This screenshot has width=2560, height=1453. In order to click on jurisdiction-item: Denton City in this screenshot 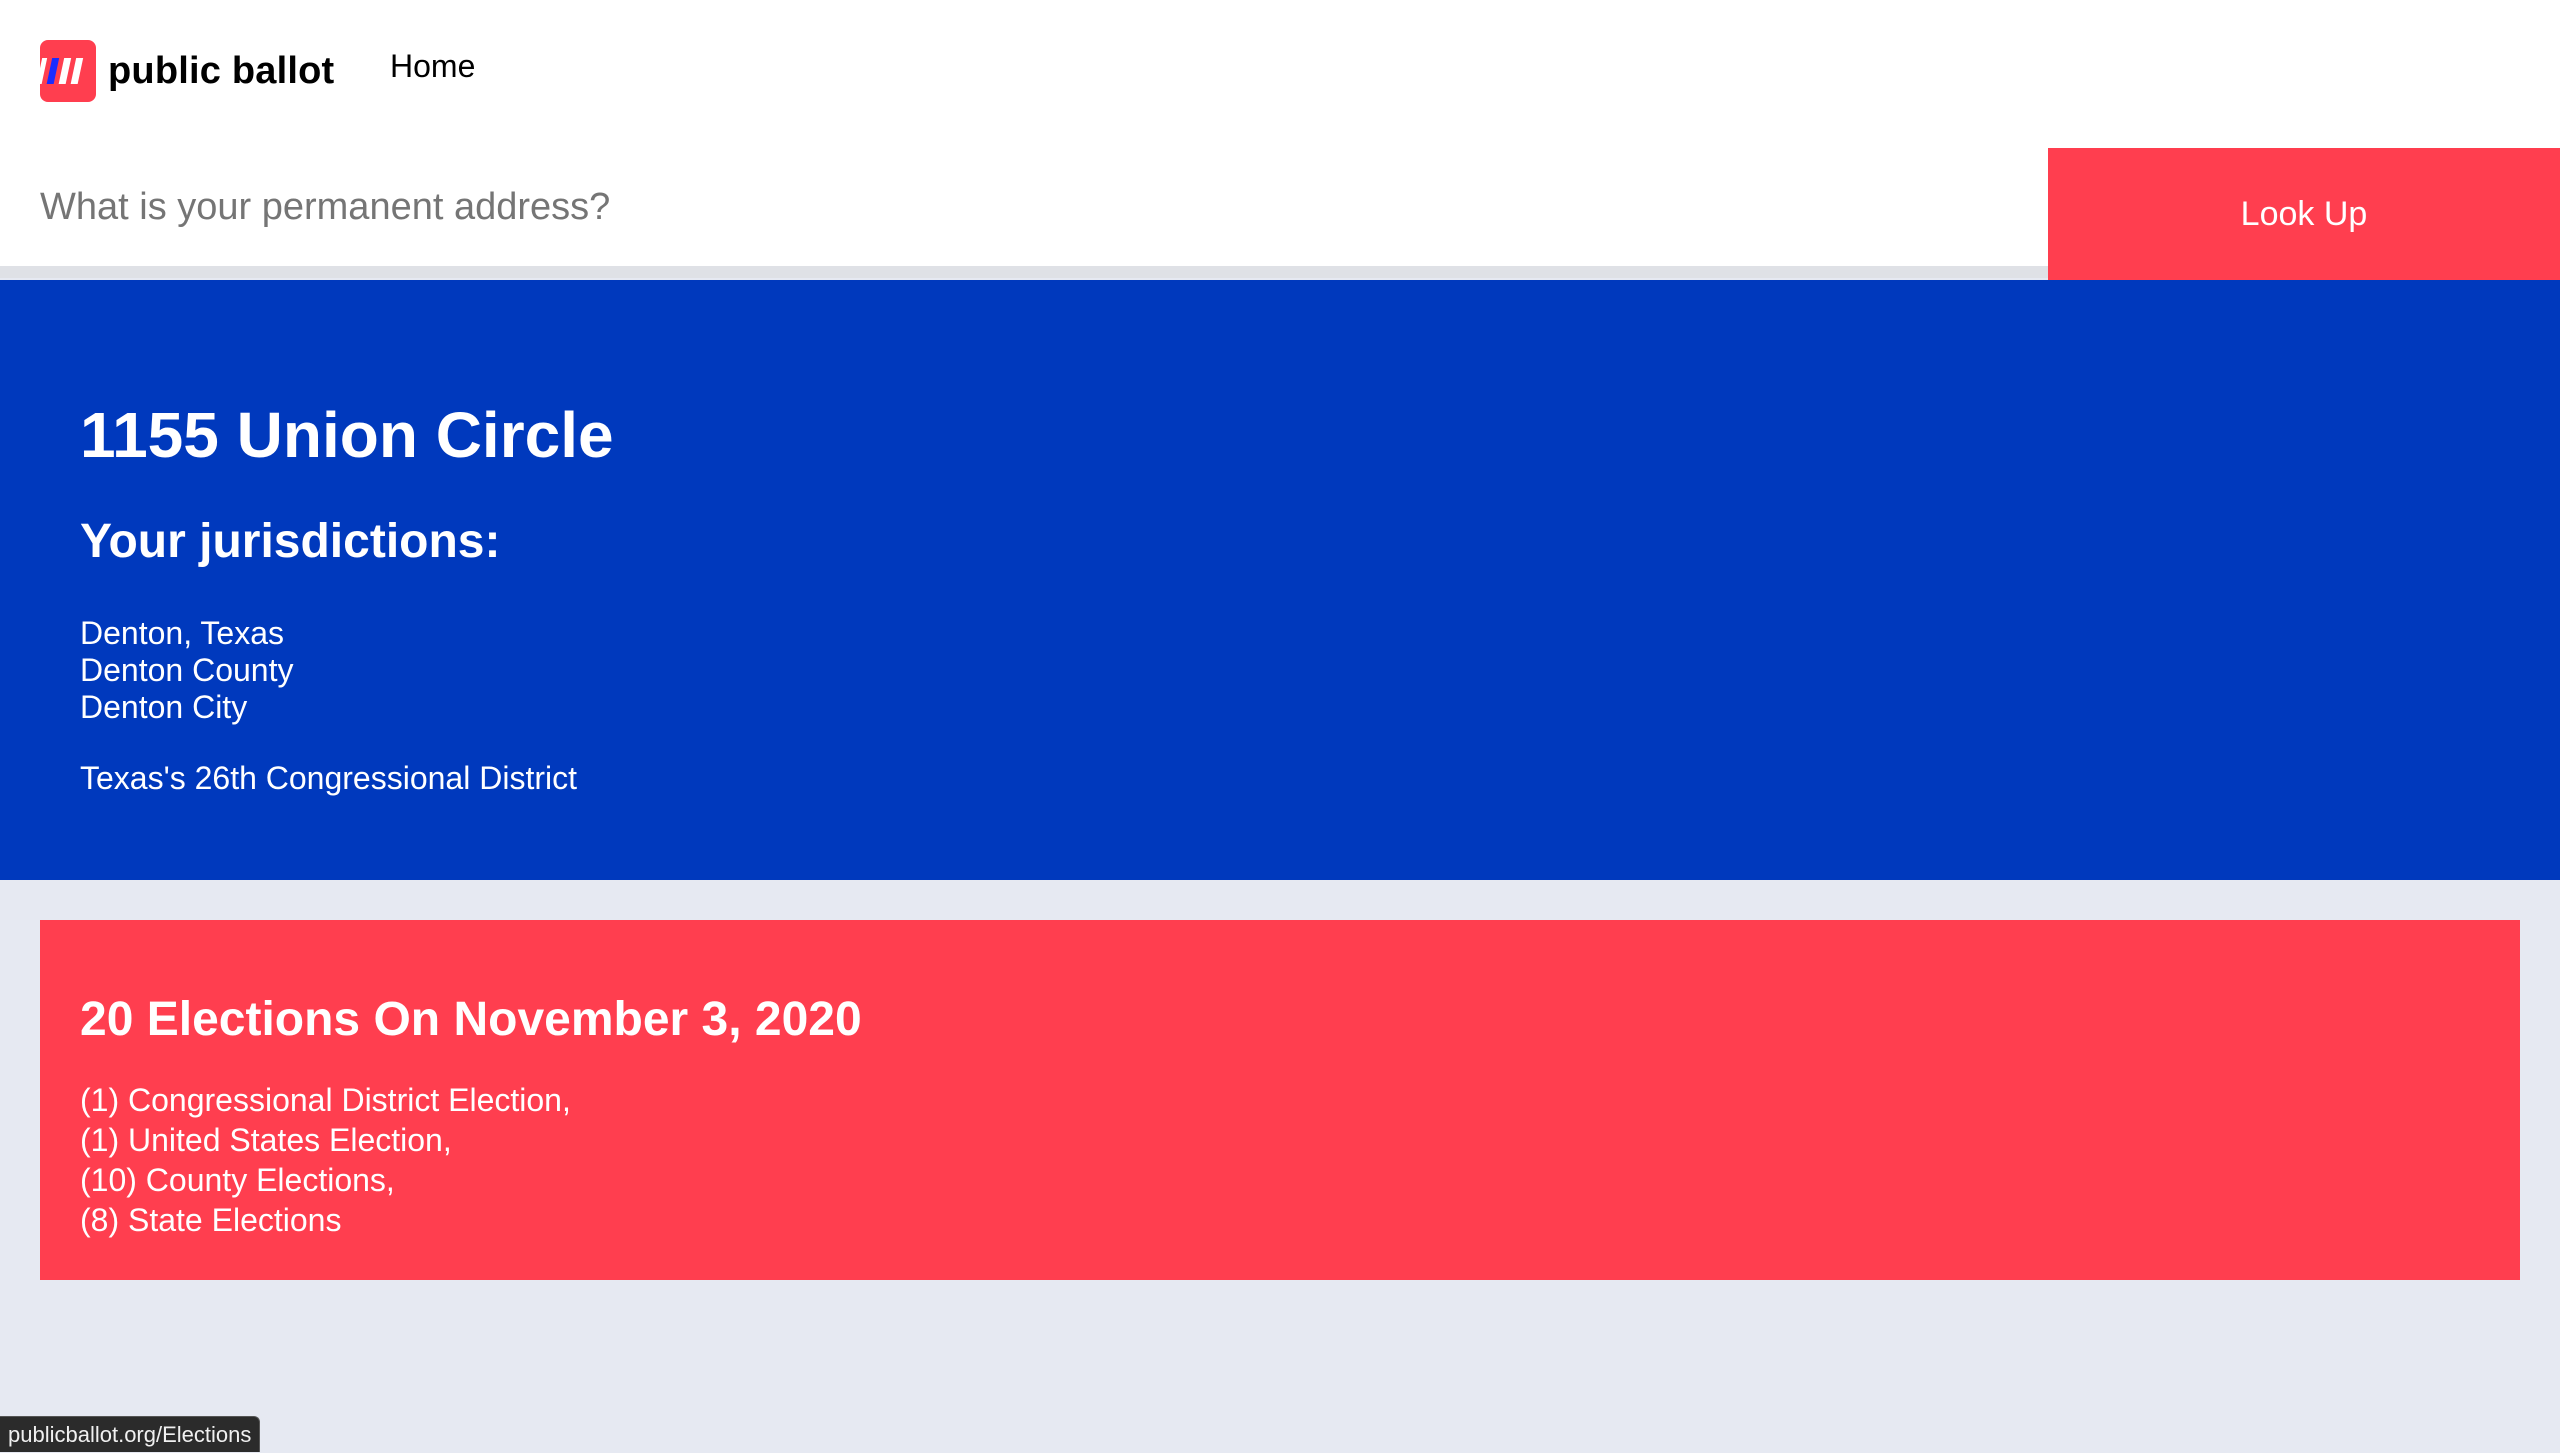, I will do `click(164, 707)`.